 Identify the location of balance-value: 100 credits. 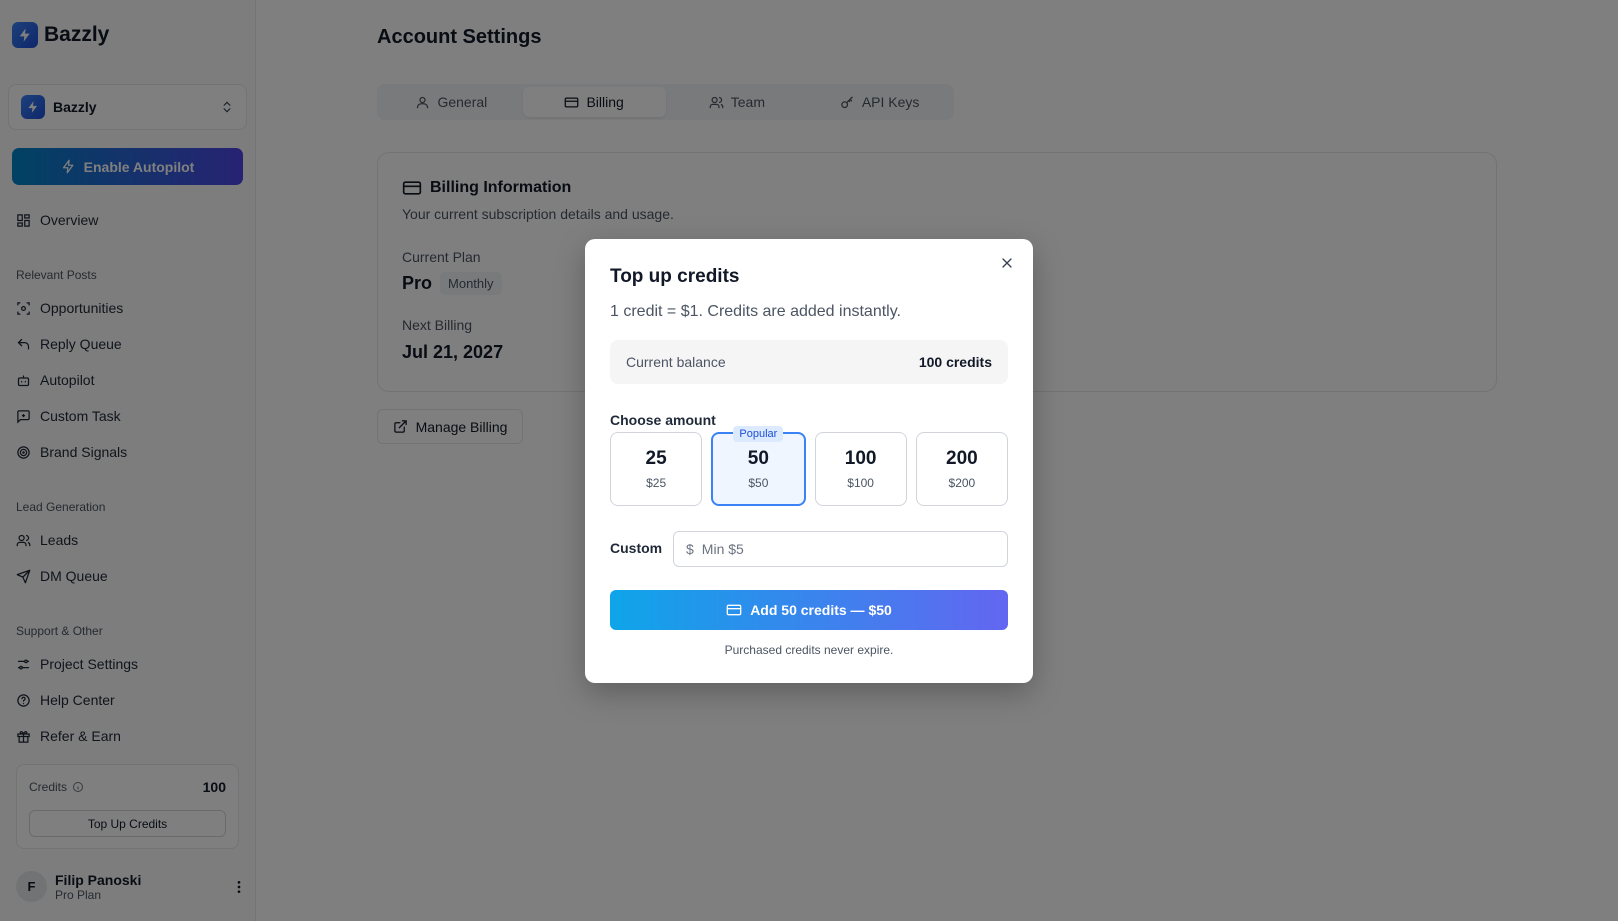
(955, 362).